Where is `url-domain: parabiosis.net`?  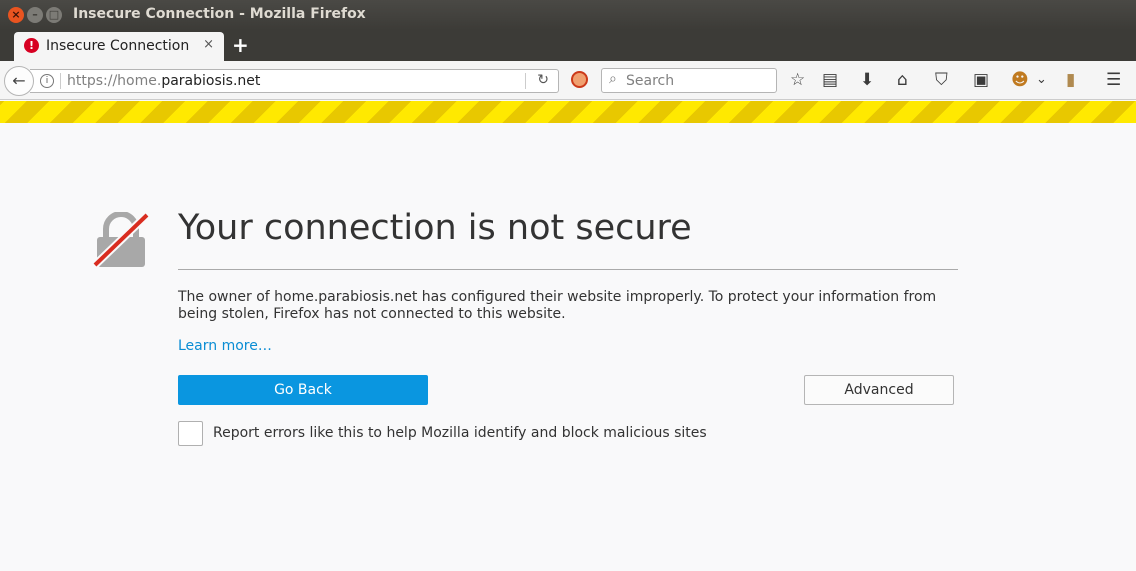
url-domain: parabiosis.net is located at coordinates (211, 81).